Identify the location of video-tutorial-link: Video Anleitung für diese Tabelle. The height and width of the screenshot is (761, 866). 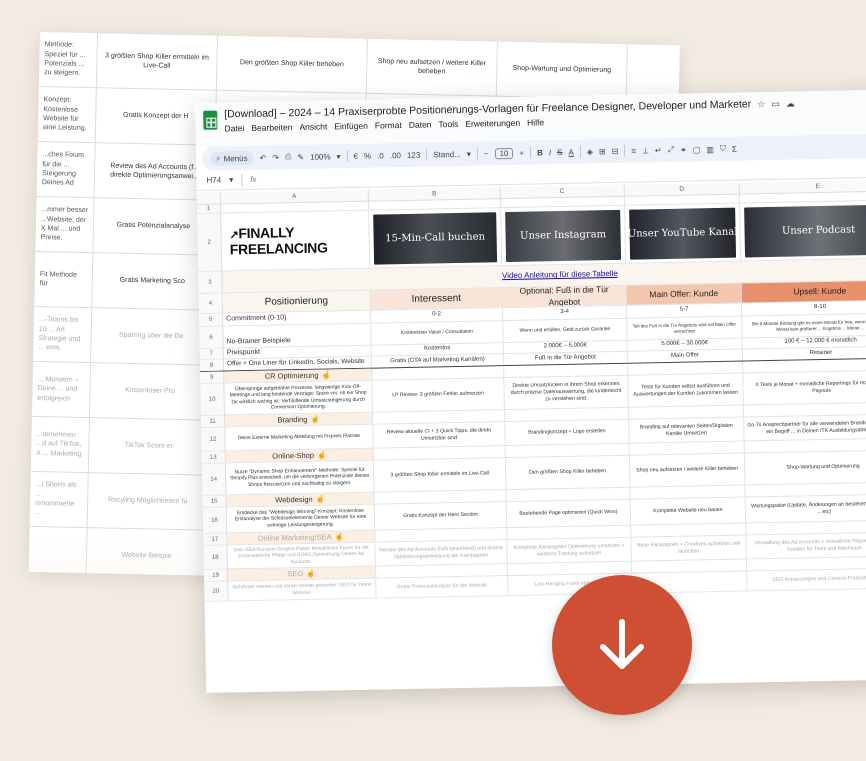
(560, 275).